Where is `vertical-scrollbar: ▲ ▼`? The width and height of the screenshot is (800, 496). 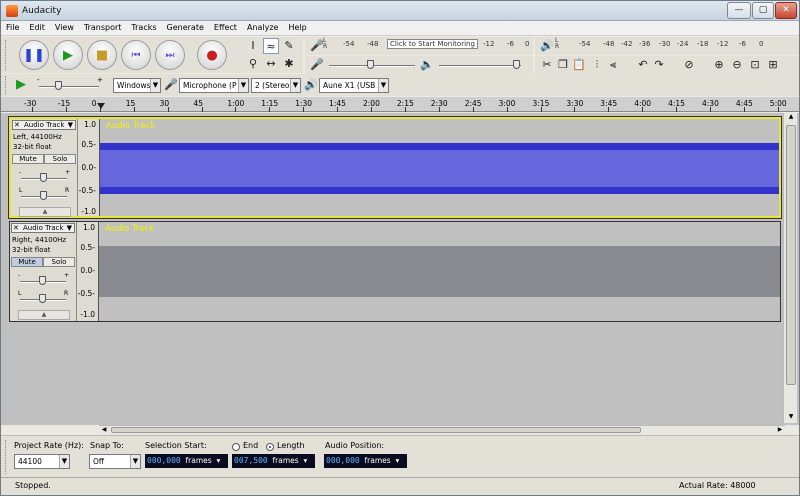 vertical-scrollbar: ▲ ▼ is located at coordinates (790, 268).